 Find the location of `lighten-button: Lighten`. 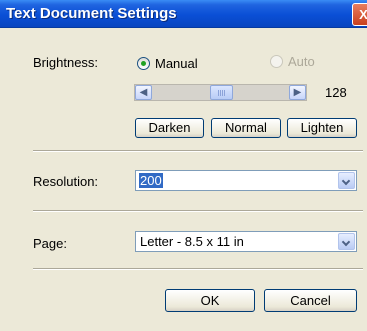

lighten-button: Lighten is located at coordinates (322, 128).